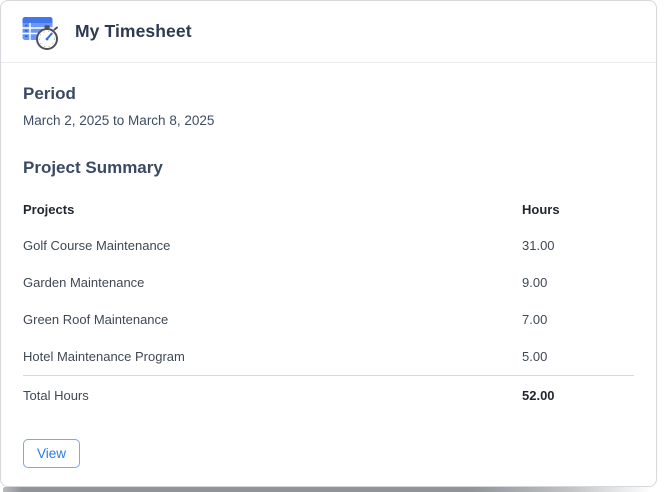 This screenshot has width=664, height=492. I want to click on hours-cell: 31.00, so click(538, 245).